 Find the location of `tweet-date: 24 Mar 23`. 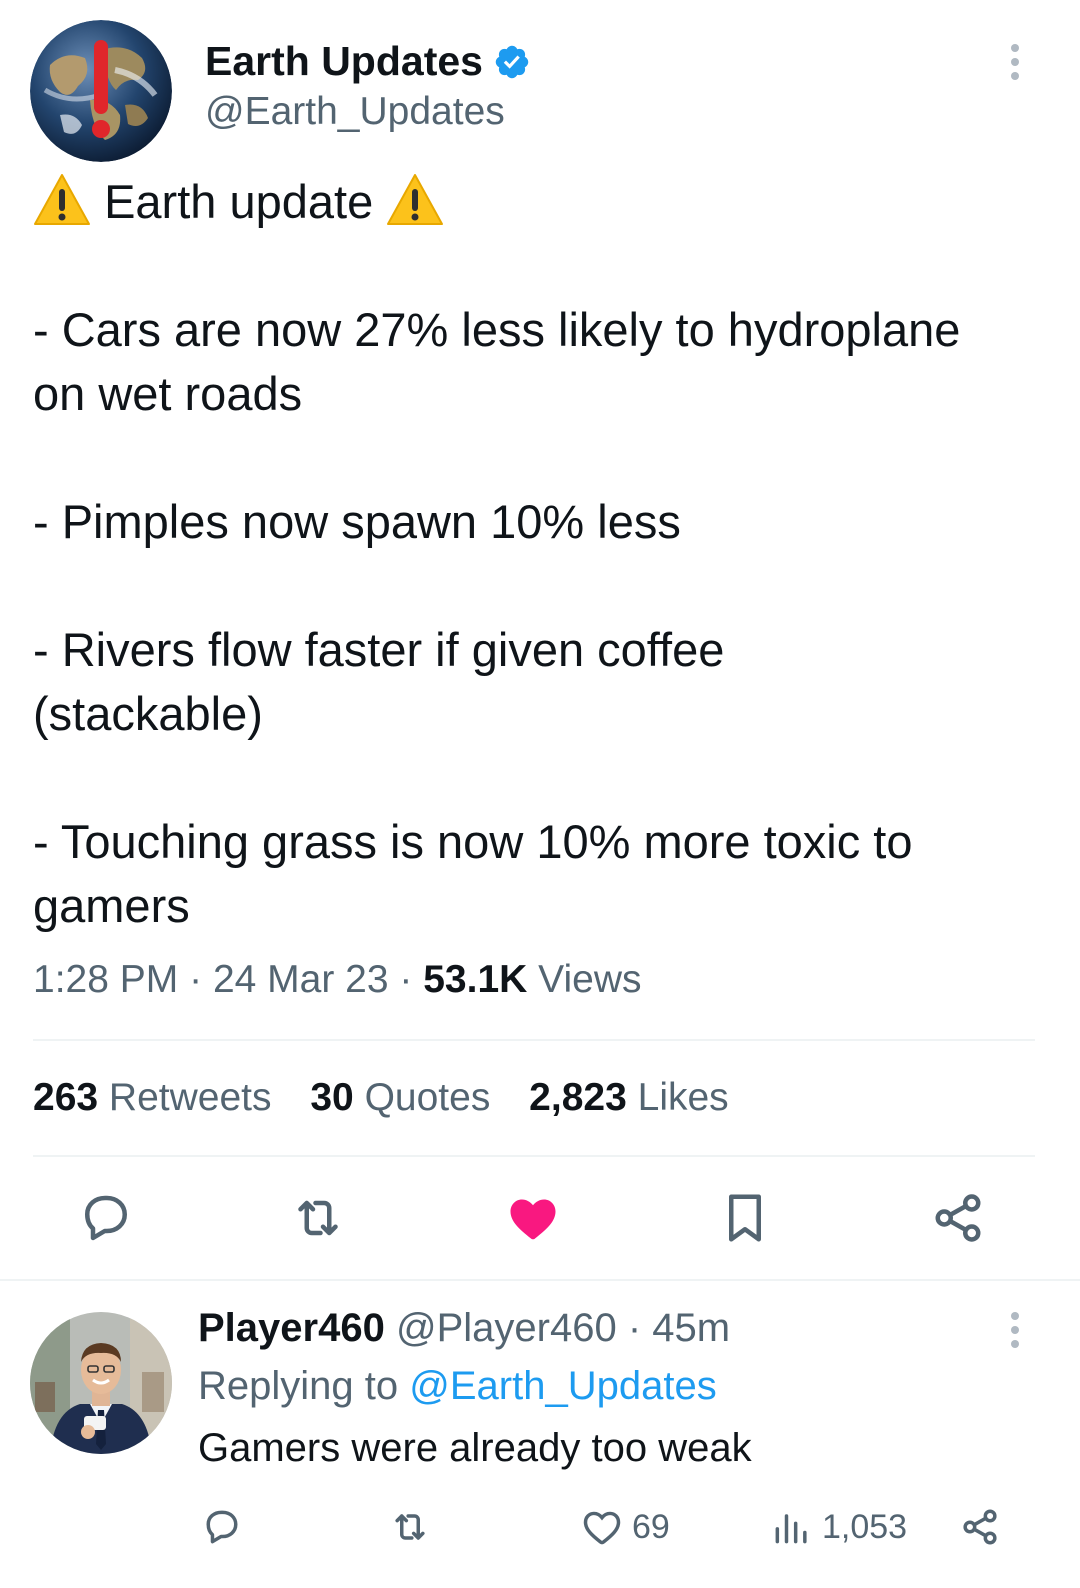

tweet-date: 24 Mar 23 is located at coordinates (301, 979).